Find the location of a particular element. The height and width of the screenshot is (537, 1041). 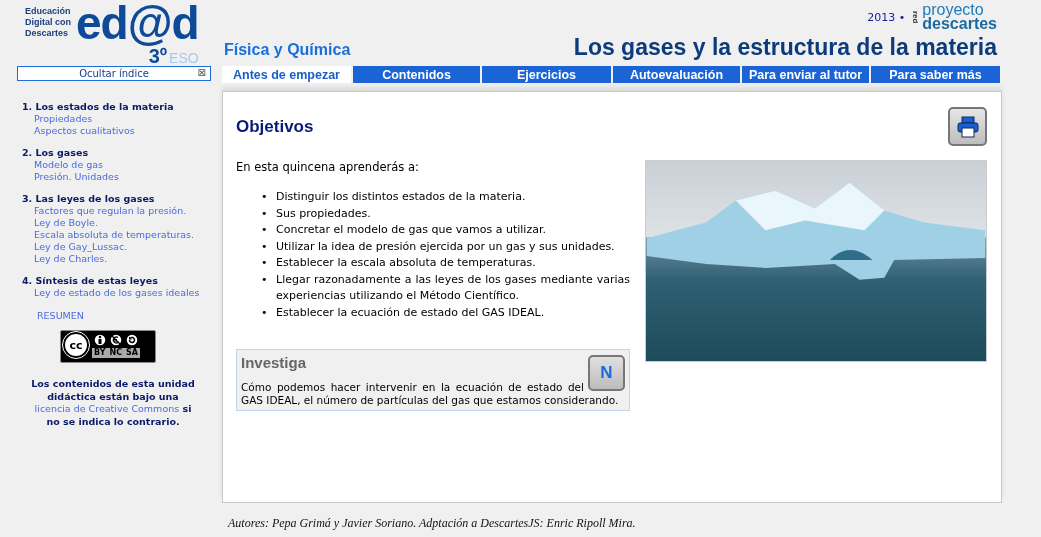

objective-item: Establecer la escala absoluta de temperaturas. is located at coordinates (406, 263).